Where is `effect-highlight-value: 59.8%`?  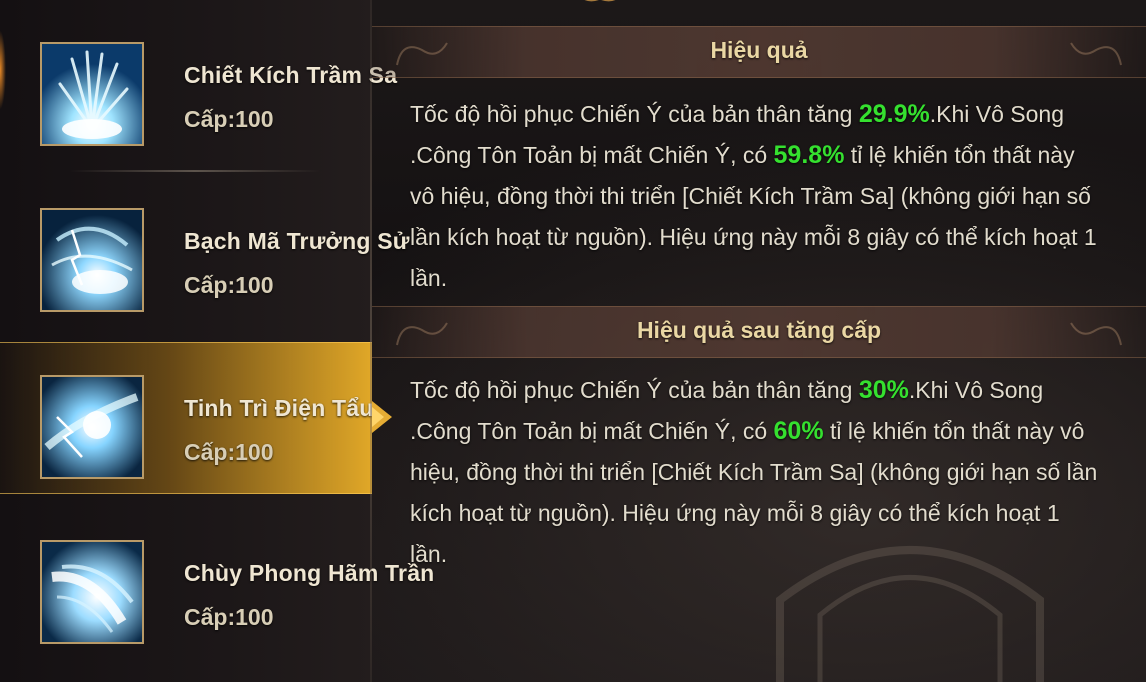 effect-highlight-value: 59.8% is located at coordinates (809, 155).